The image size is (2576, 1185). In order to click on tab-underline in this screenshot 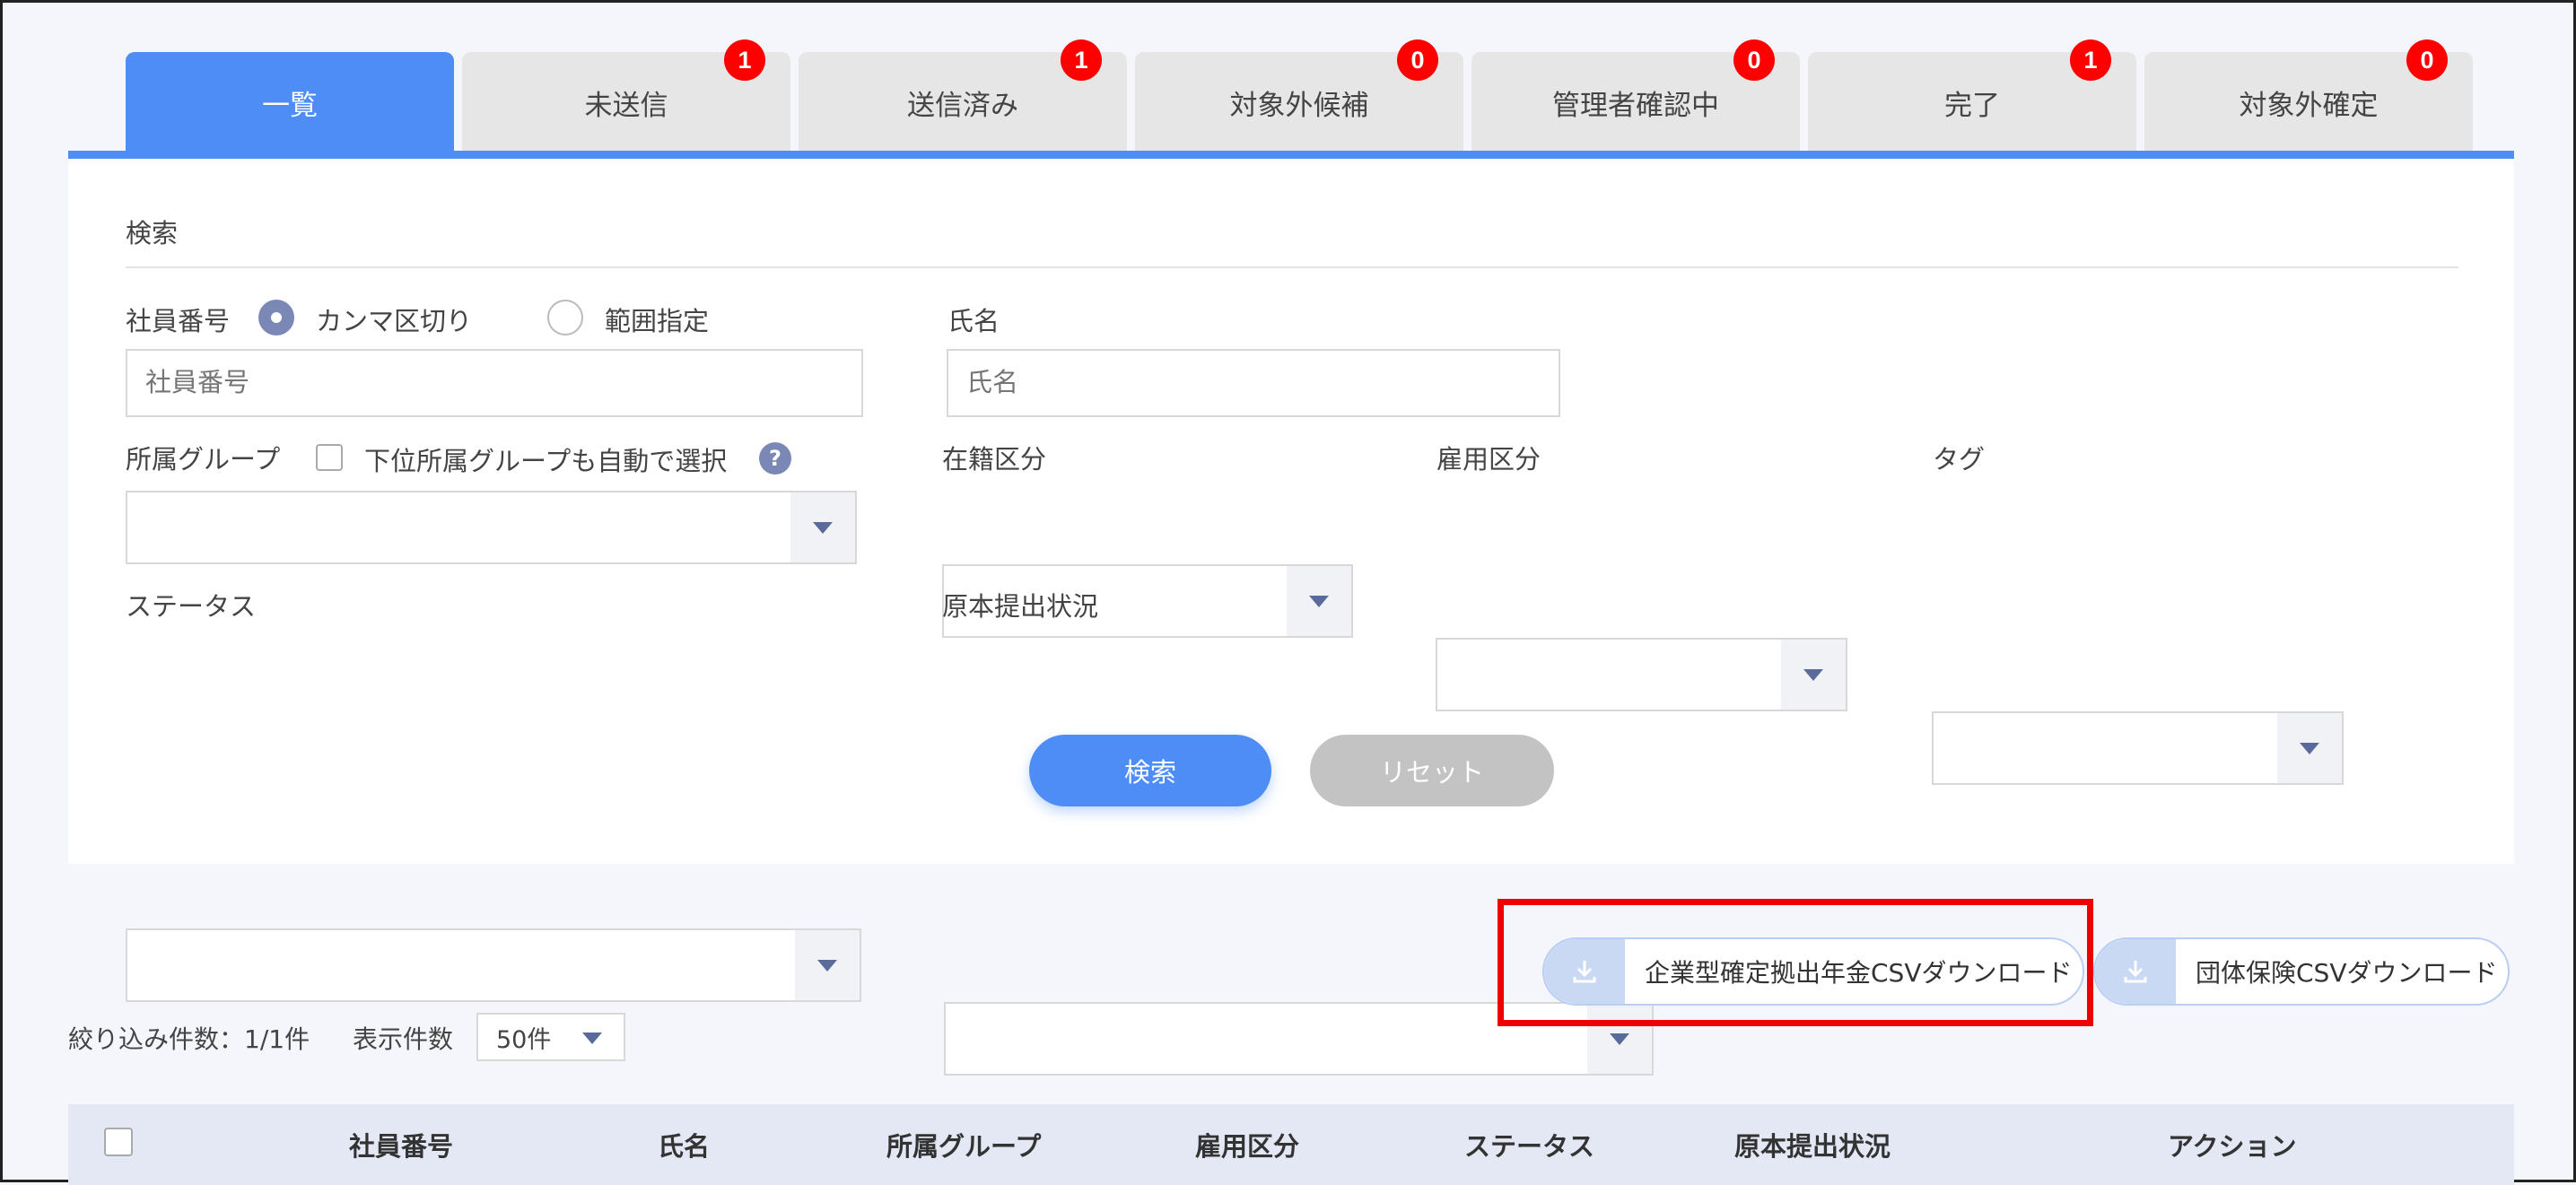, I will do `click(1291, 155)`.